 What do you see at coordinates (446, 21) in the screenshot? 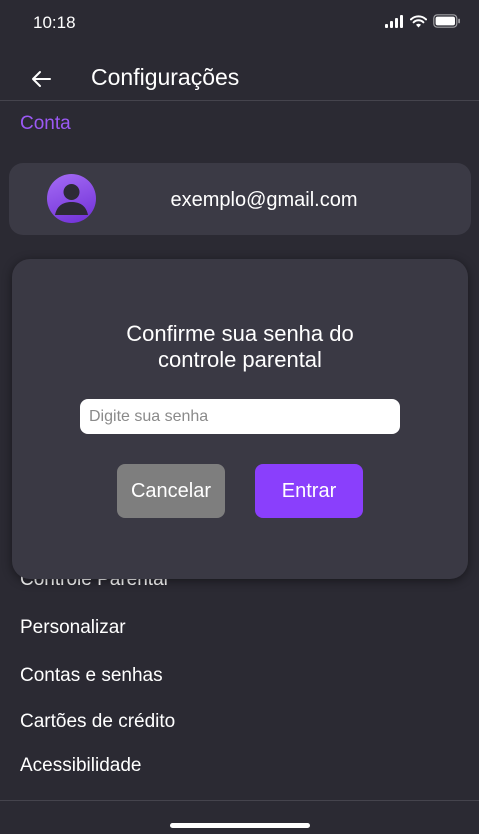
I see `battery-icon` at bounding box center [446, 21].